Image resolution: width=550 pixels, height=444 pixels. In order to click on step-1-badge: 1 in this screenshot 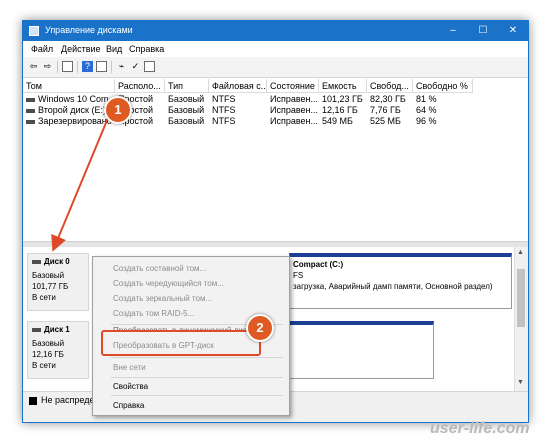, I will do `click(118, 110)`.